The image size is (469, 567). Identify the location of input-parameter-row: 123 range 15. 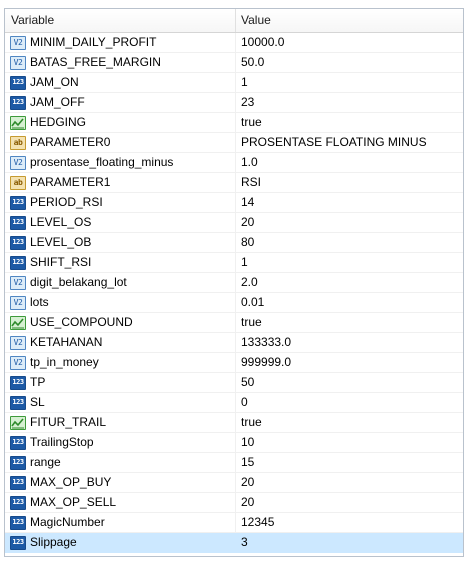
(234, 463).